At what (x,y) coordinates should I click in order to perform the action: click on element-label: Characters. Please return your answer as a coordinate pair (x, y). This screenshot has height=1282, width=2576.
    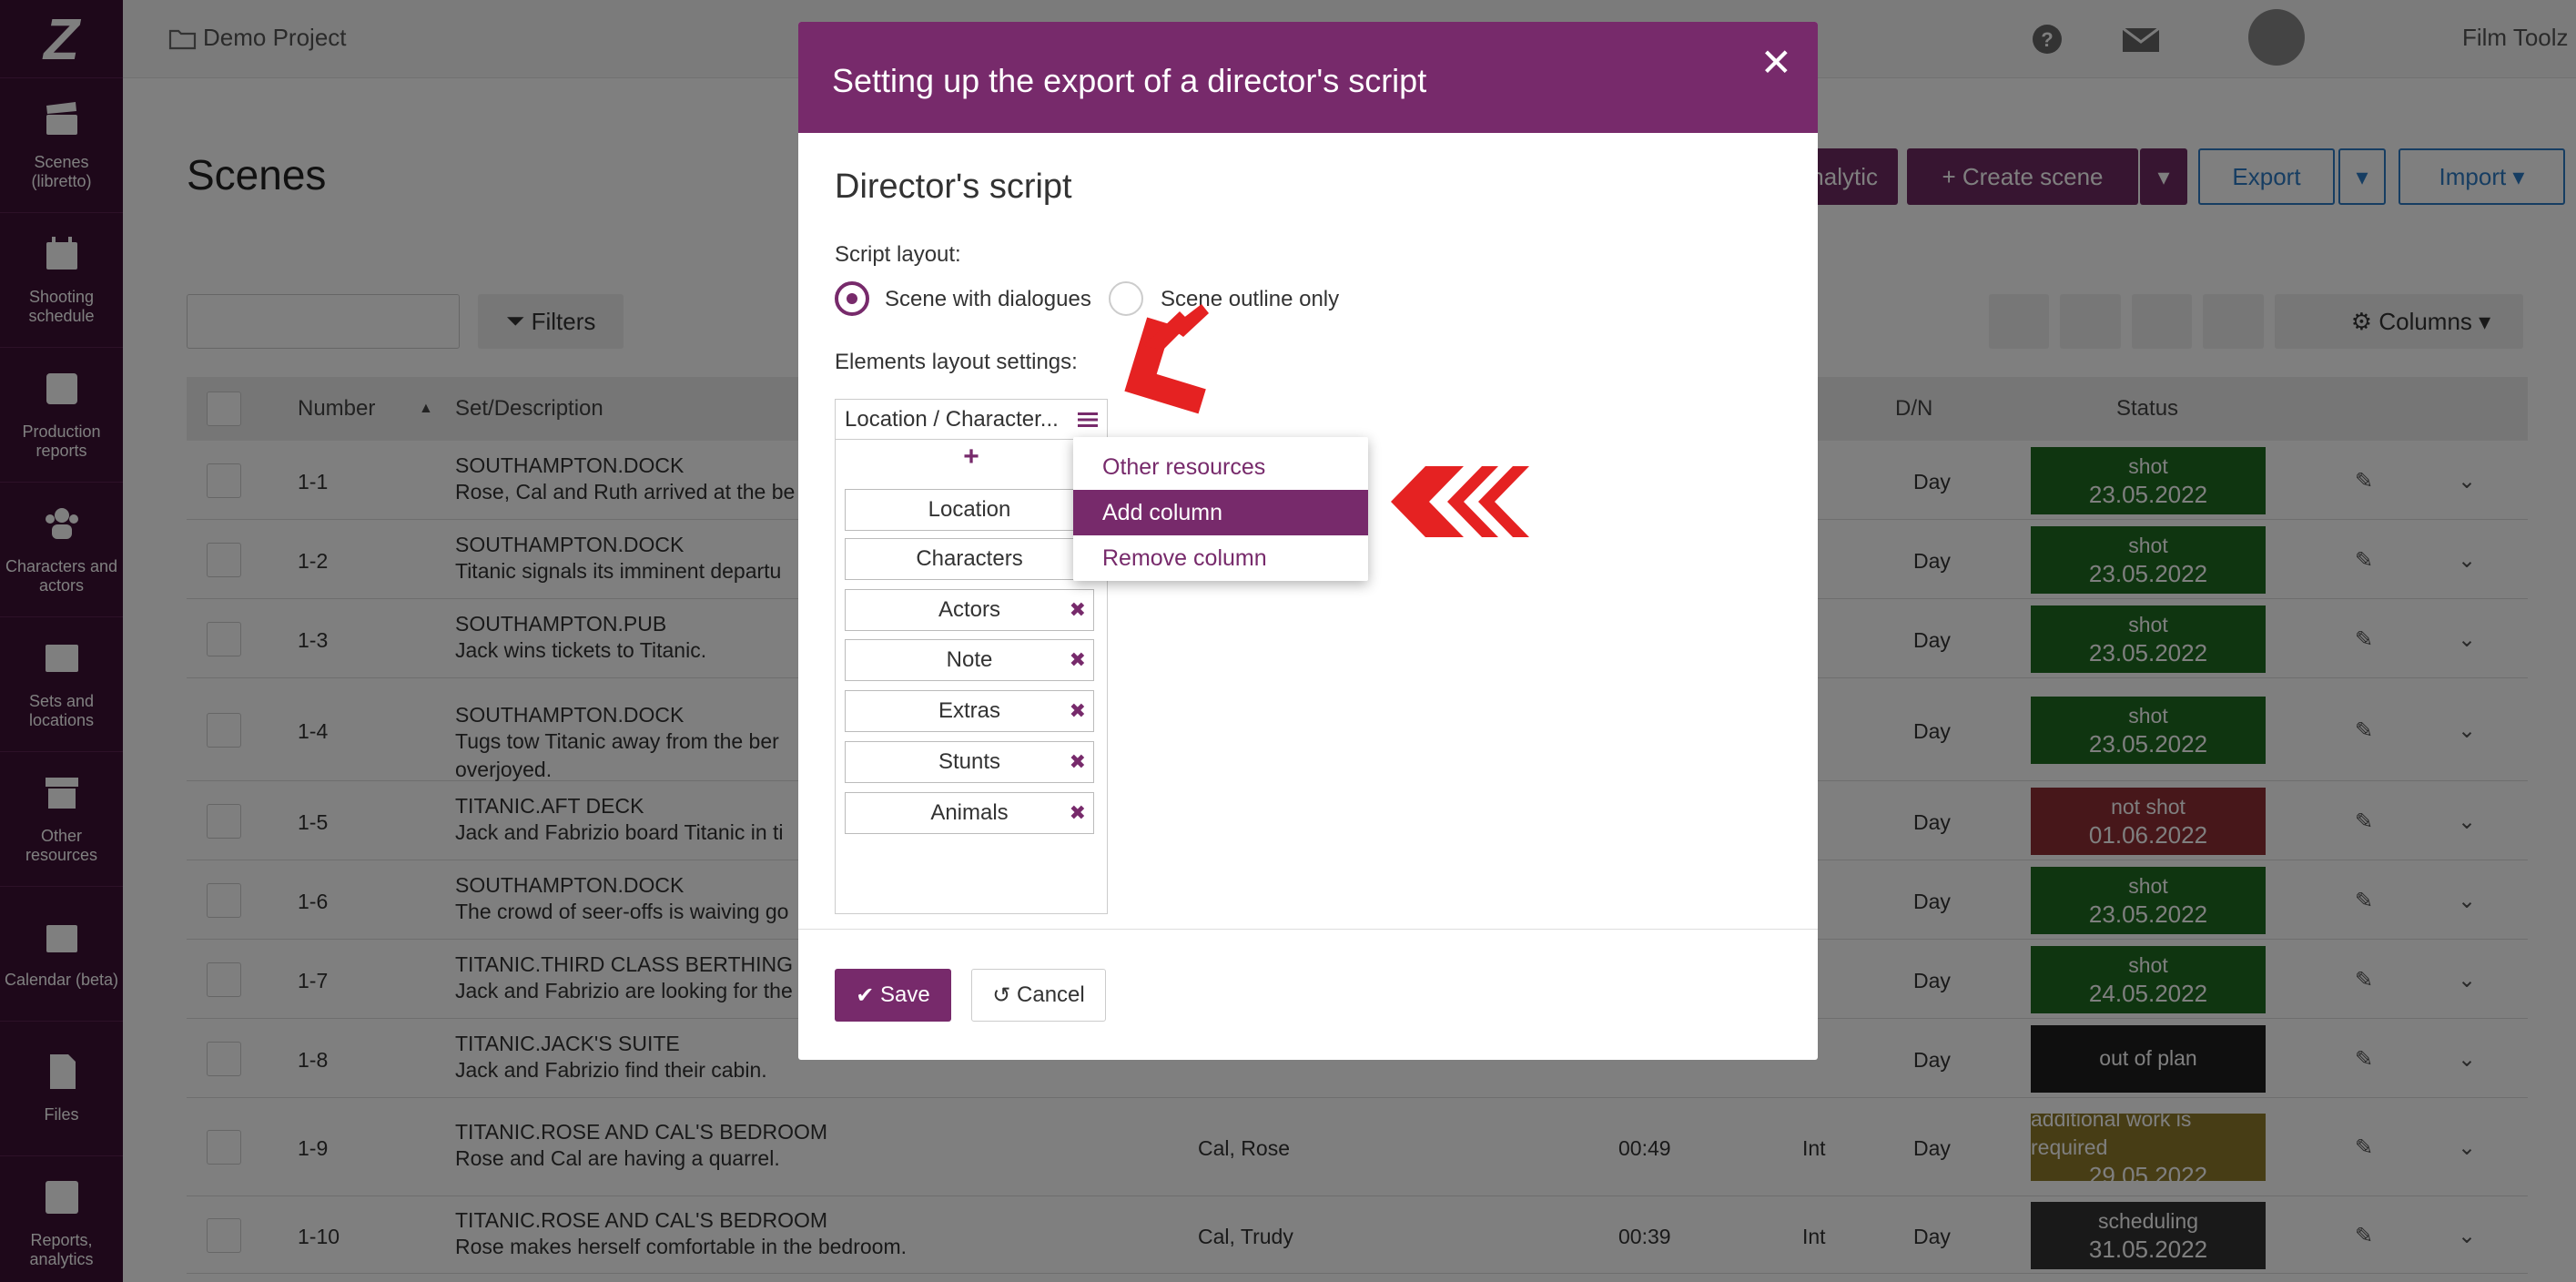
    Looking at the image, I should click on (970, 558).